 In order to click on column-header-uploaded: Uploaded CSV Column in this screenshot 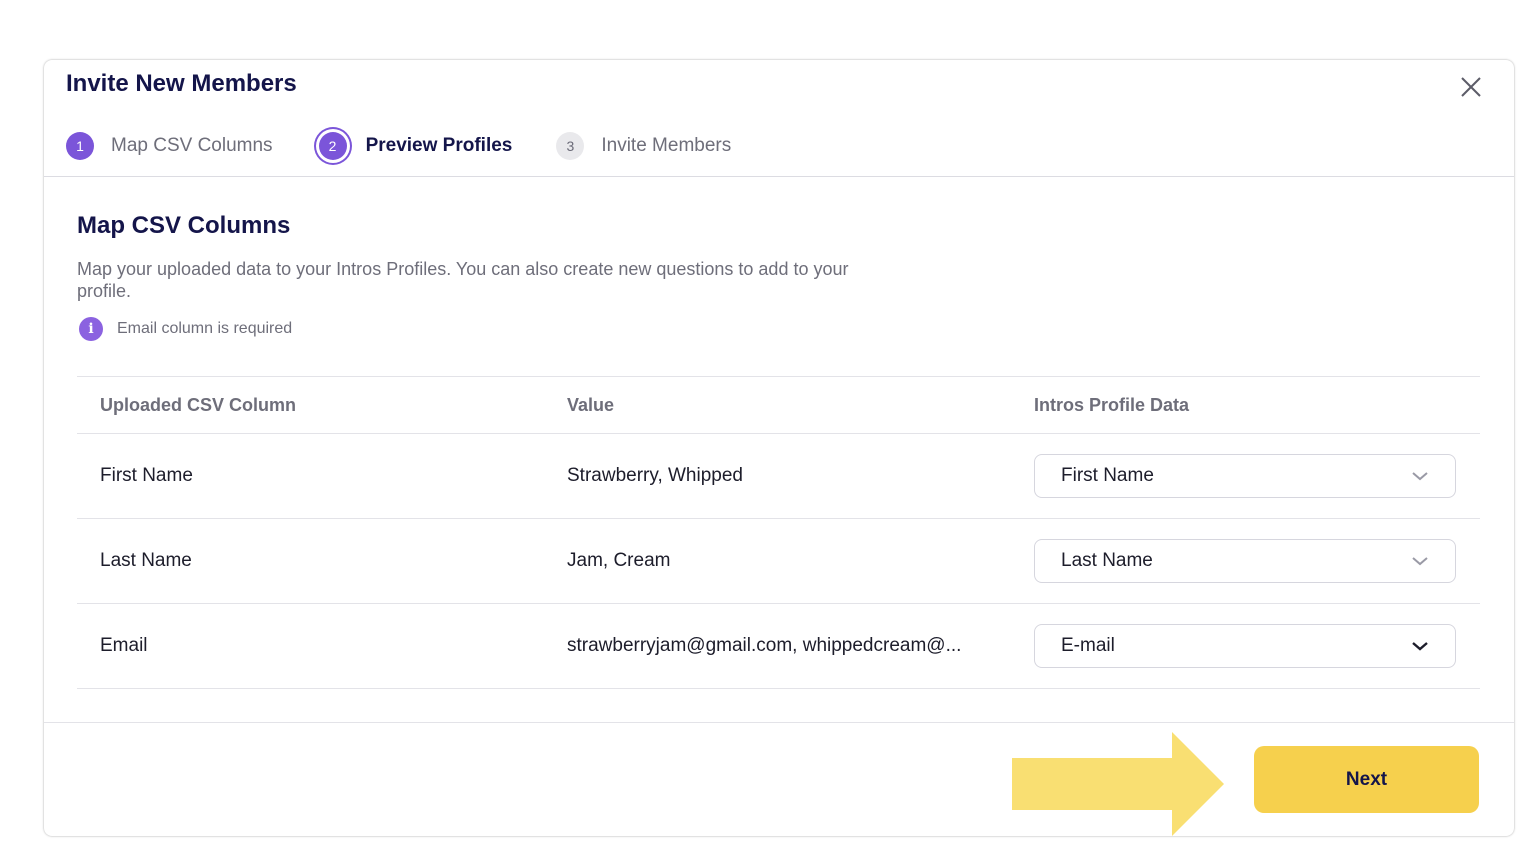, I will do `click(198, 404)`.